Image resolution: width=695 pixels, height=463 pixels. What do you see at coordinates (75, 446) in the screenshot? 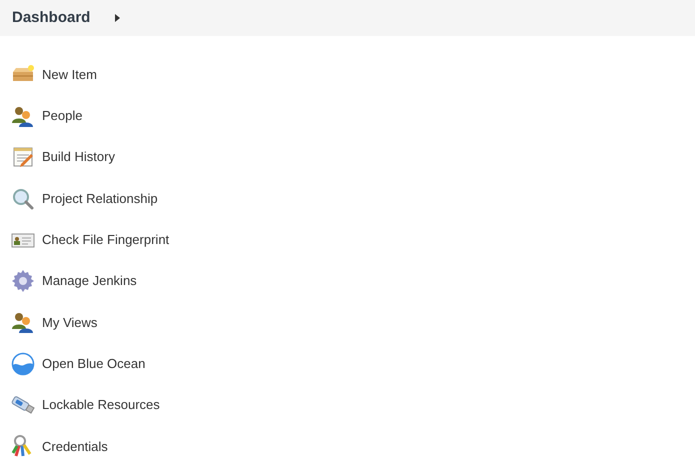
I see `task-link: Credentials` at bounding box center [75, 446].